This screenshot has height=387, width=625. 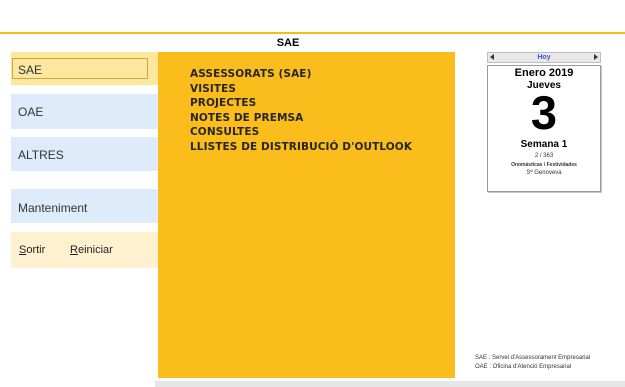 I want to click on sidebar-item-sae: SAE, so click(x=84, y=68).